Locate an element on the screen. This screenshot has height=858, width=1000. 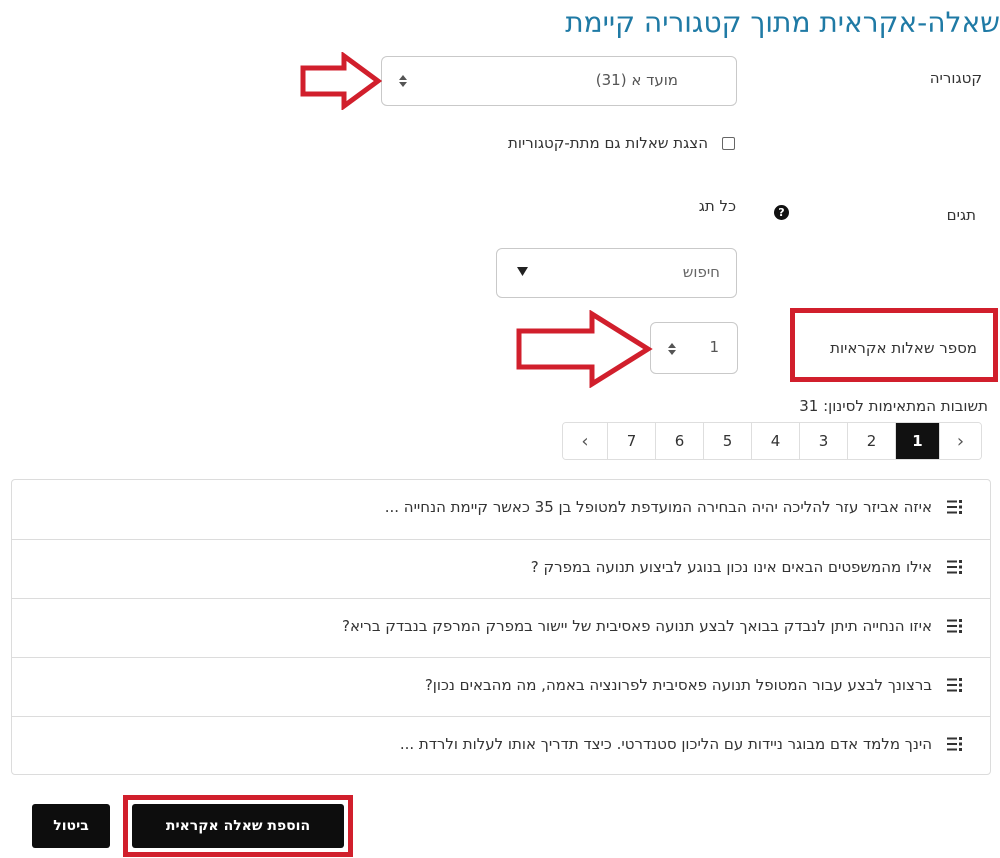
random-count-label: מספר שאלות אקראיות is located at coordinates (903, 348).